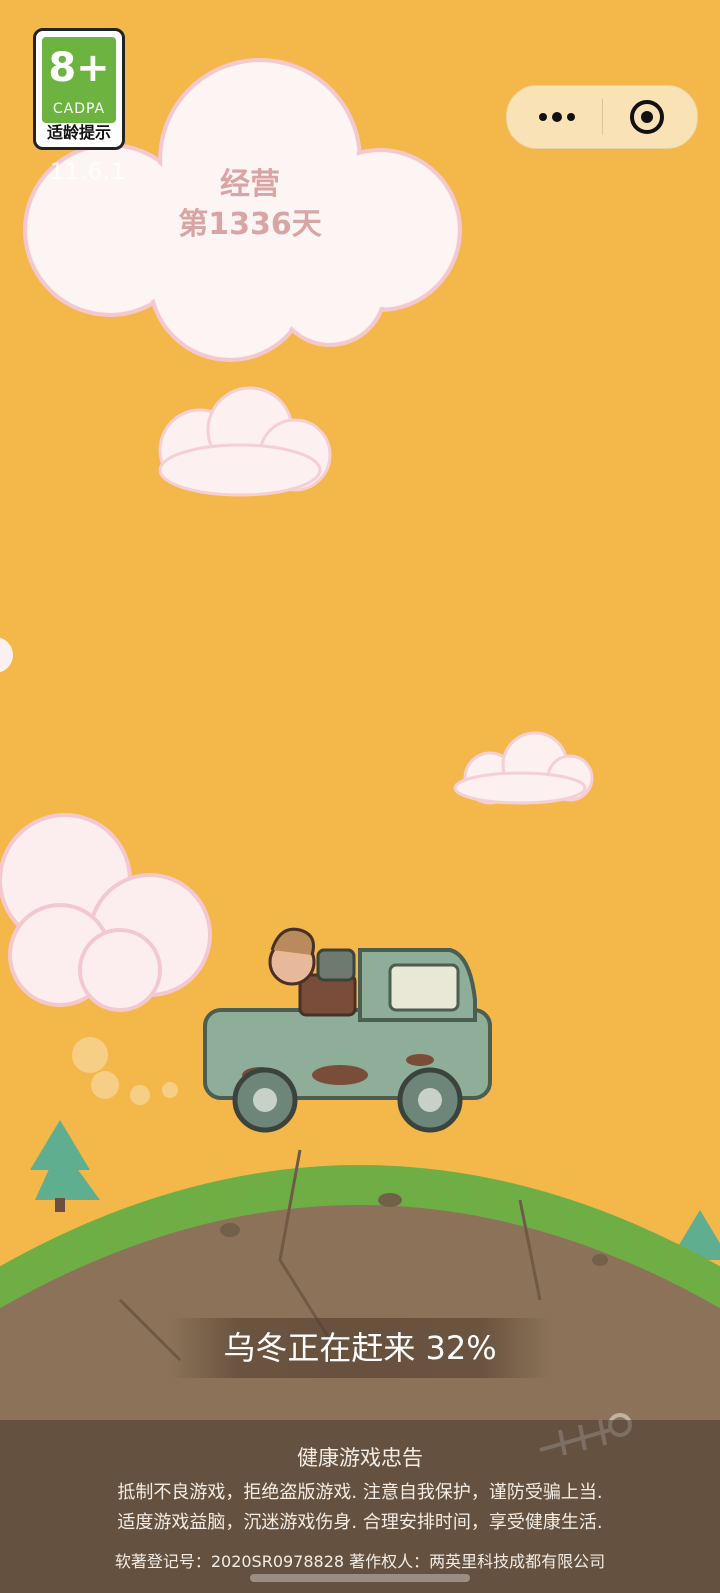 The width and height of the screenshot is (720, 1593). I want to click on loading-banner: 乌冬正在赶来 32%, so click(360, 1348).